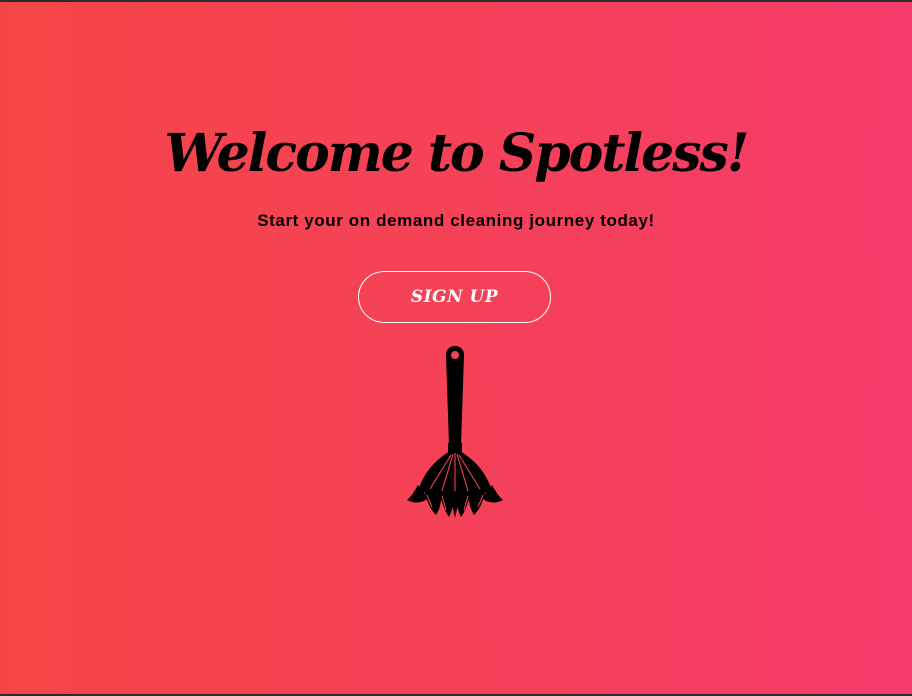  What do you see at coordinates (456, 153) in the screenshot?
I see `page-title: Welcome to Spotless!` at bounding box center [456, 153].